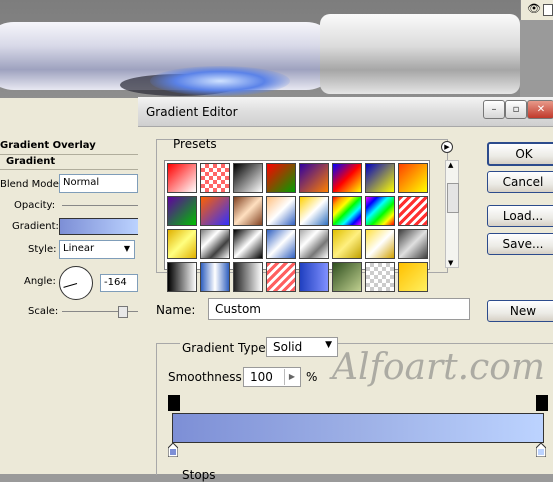  Describe the element at coordinates (123, 312) in the screenshot. I see `scale-slider-thumb` at that location.